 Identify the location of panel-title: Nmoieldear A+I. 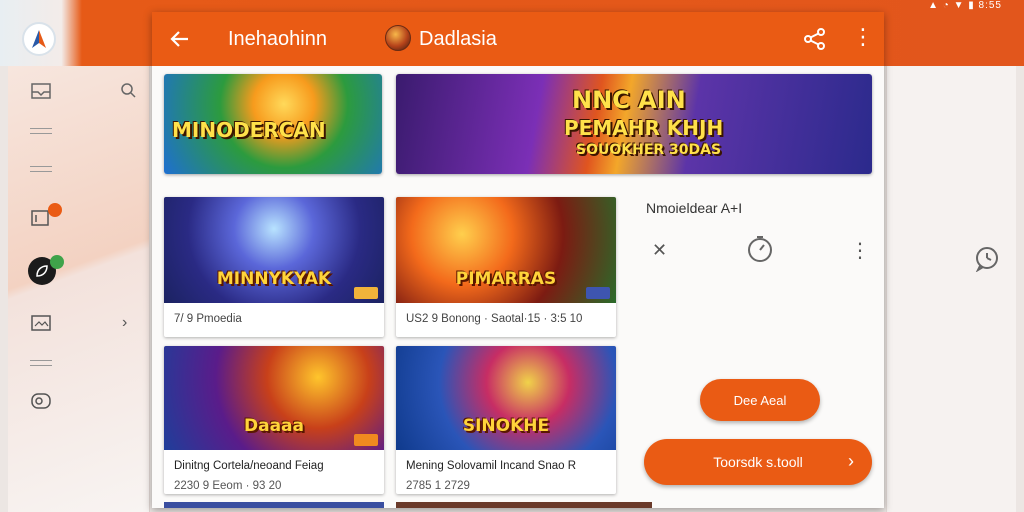
(694, 208).